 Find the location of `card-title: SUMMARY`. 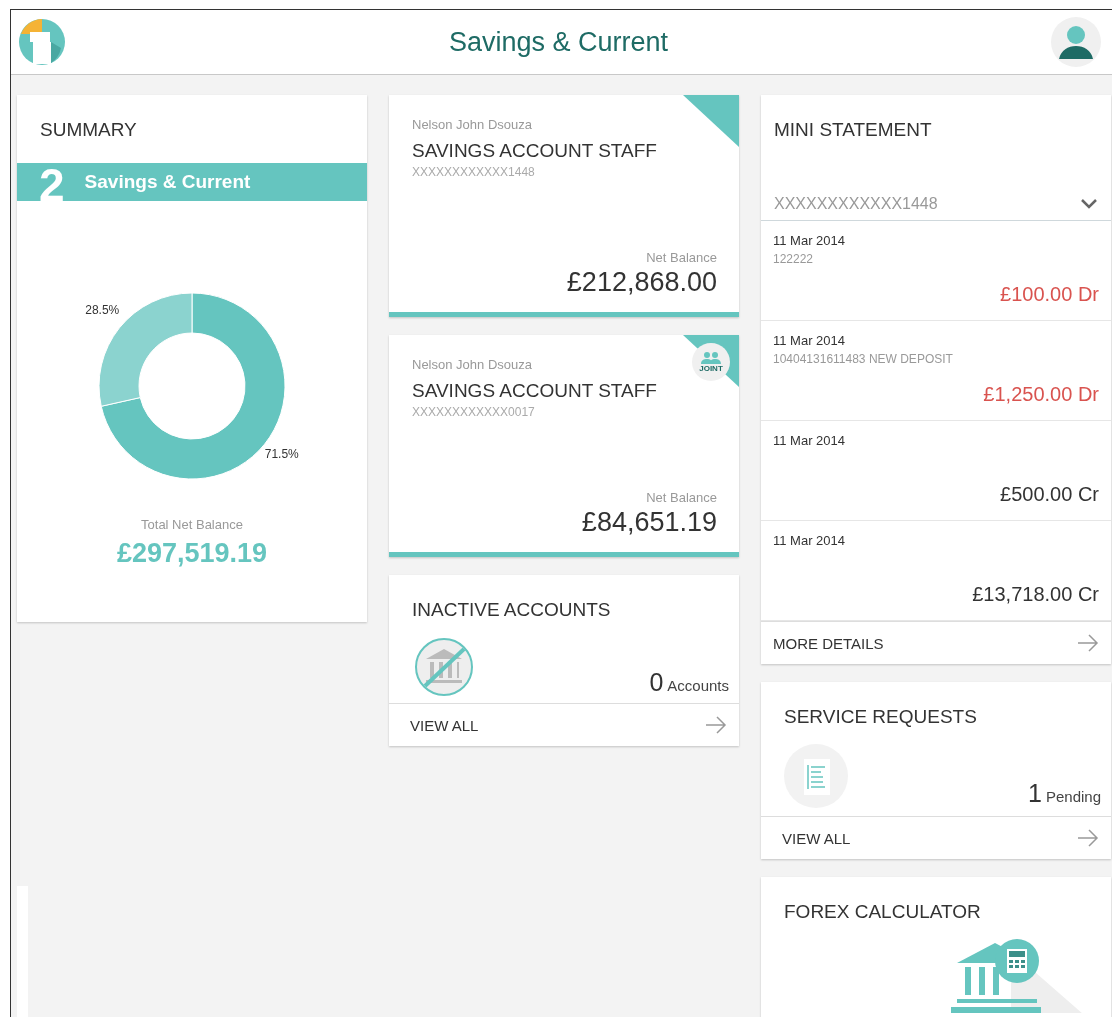

card-title: SUMMARY is located at coordinates (88, 129).